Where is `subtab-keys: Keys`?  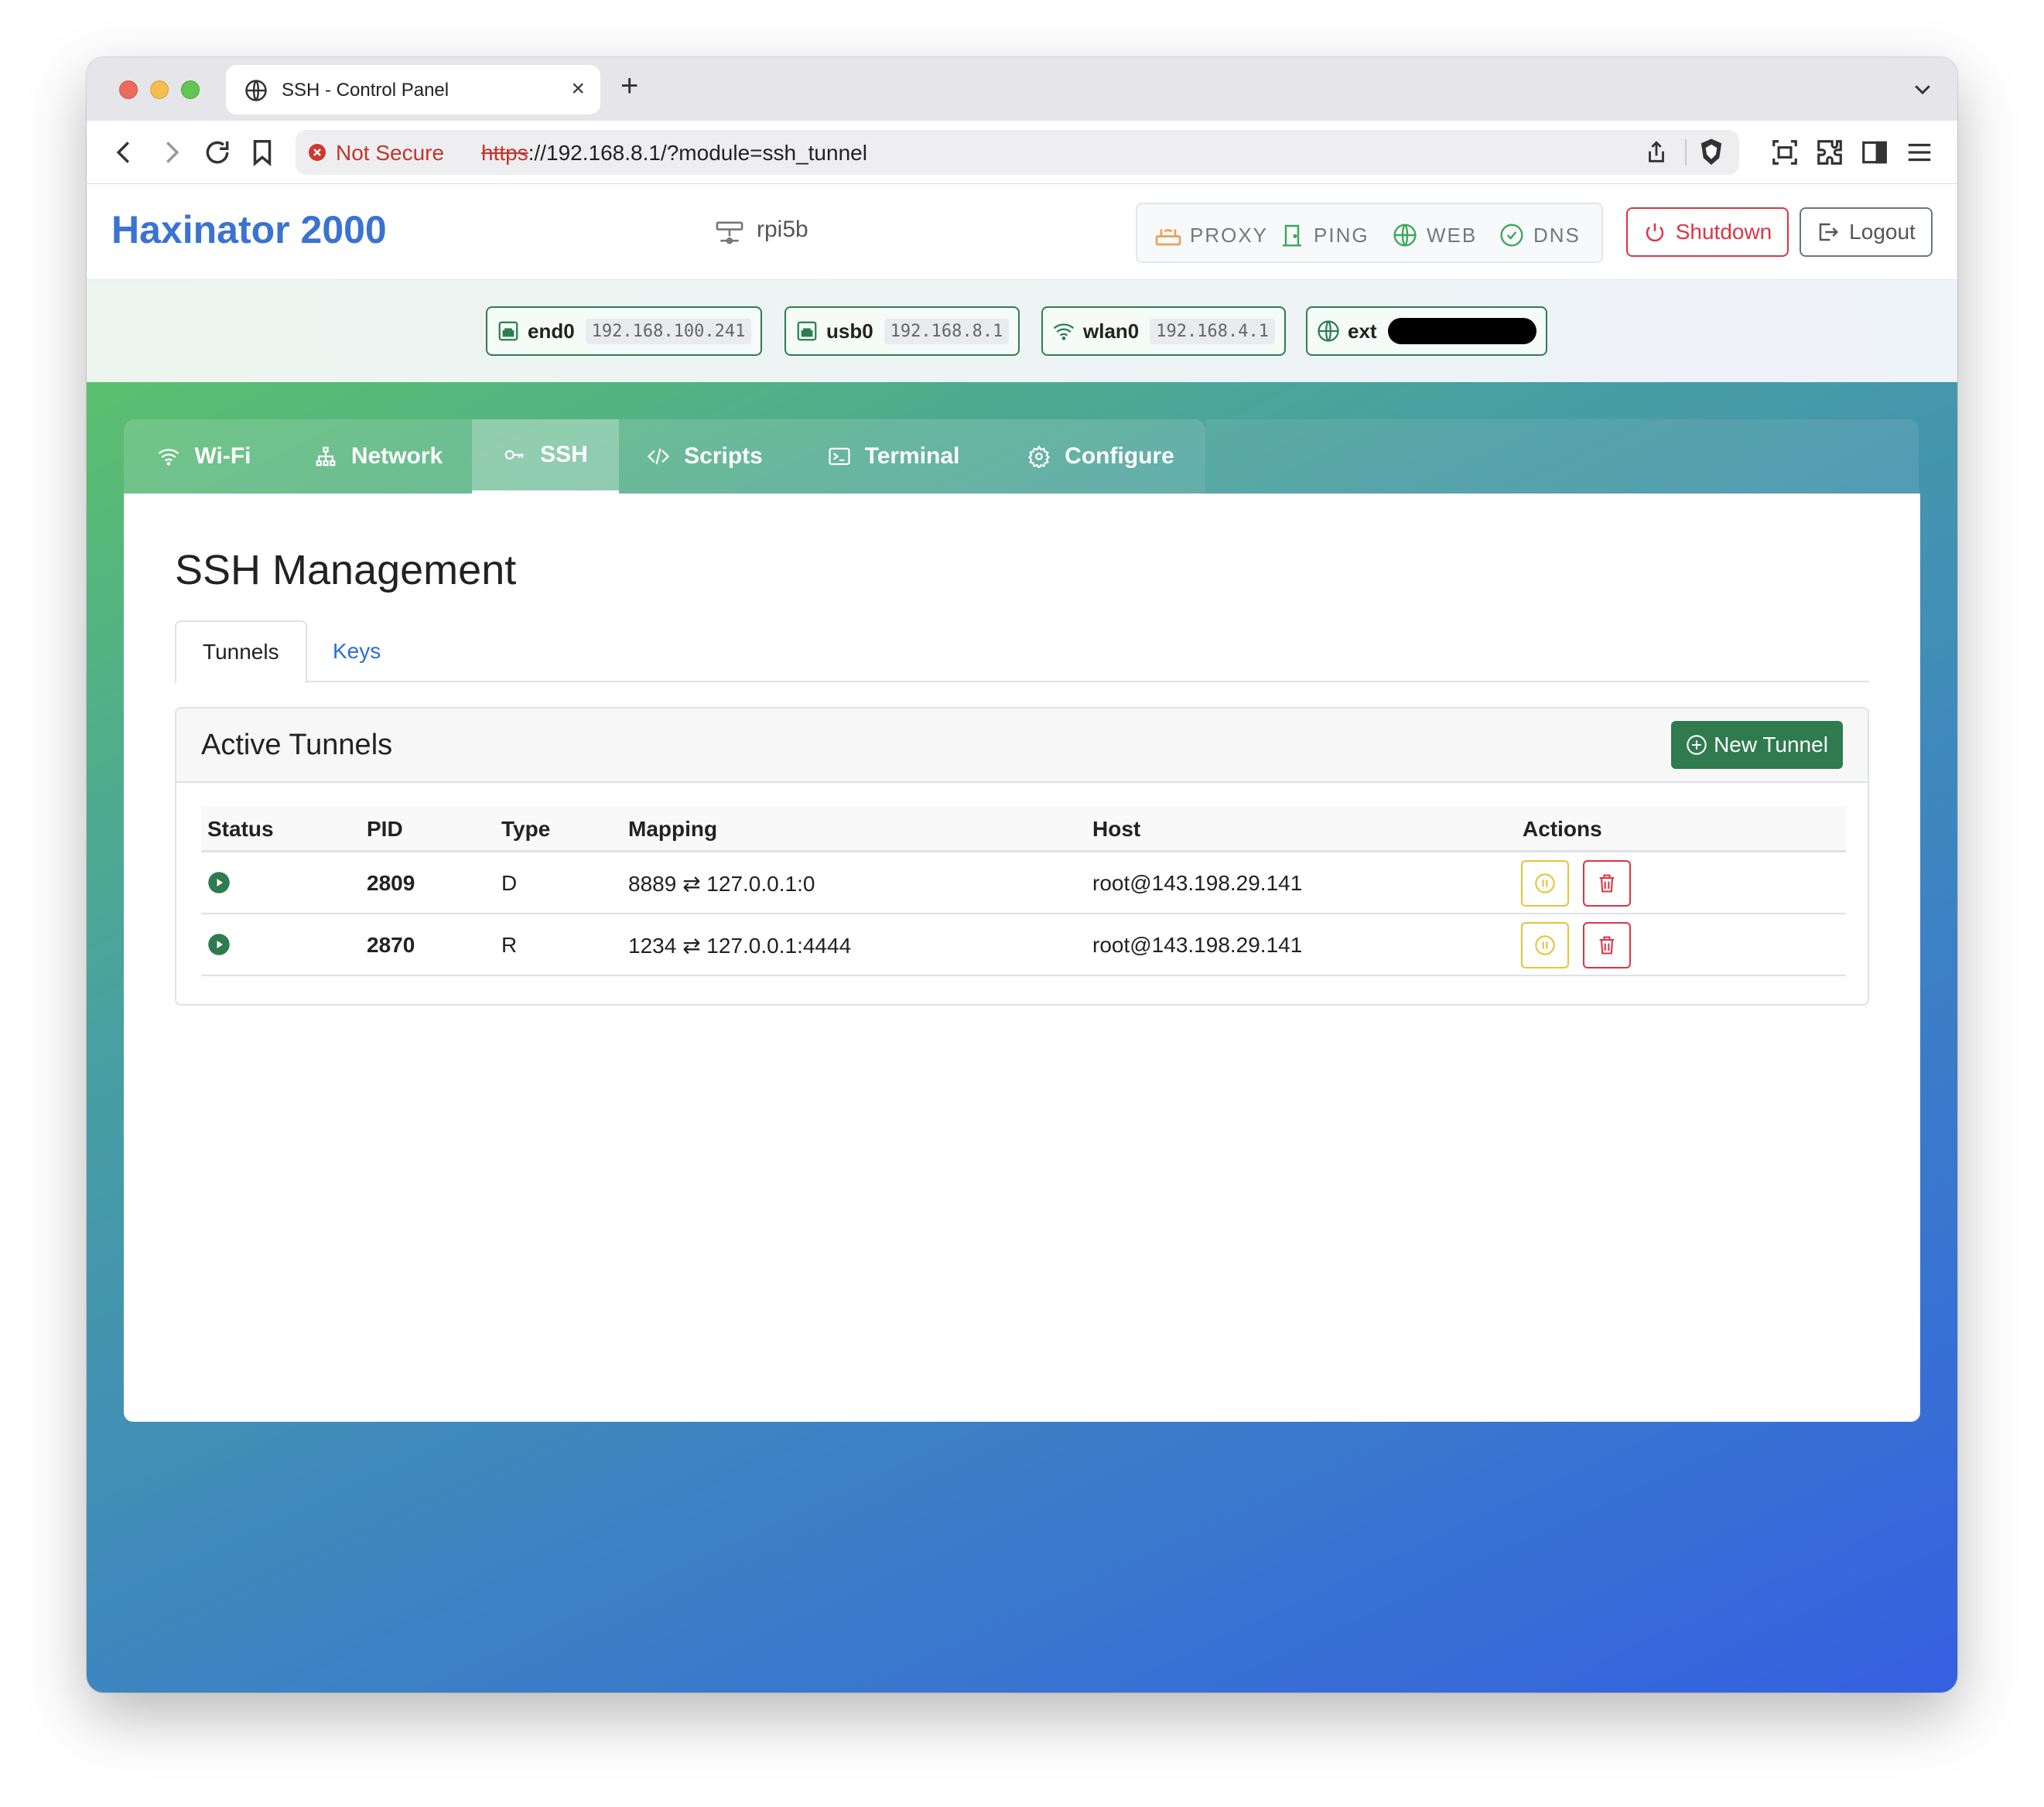
subtab-keys: Keys is located at coordinates (356, 651).